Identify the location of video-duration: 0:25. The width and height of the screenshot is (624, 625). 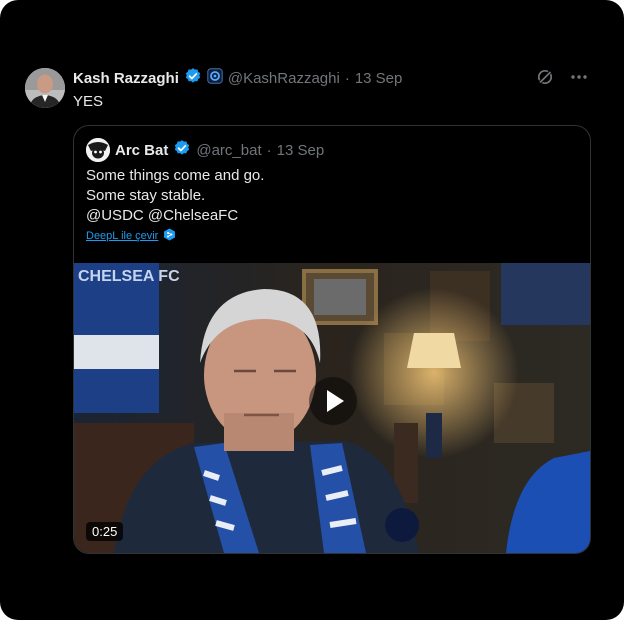
(105, 531).